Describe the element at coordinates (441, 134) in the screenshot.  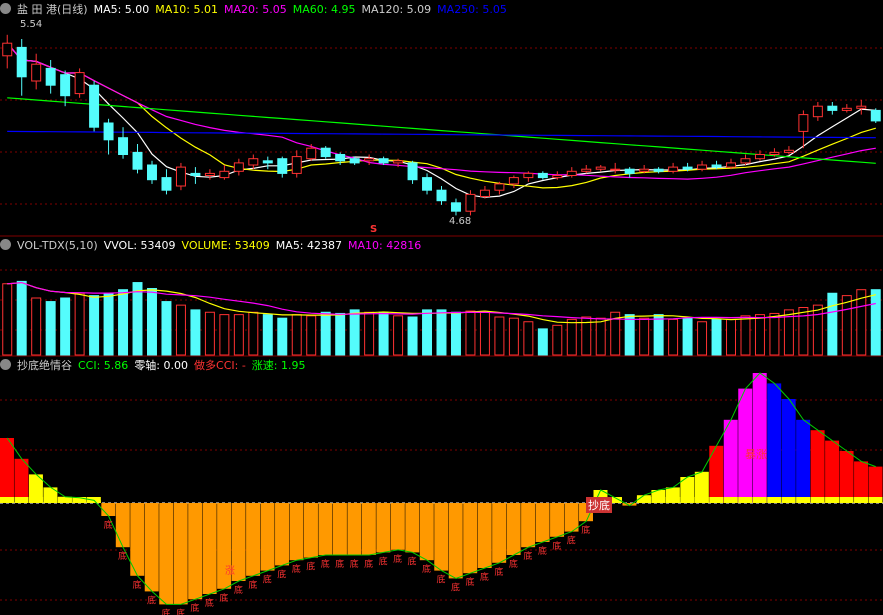
I see `ma250-line` at that location.